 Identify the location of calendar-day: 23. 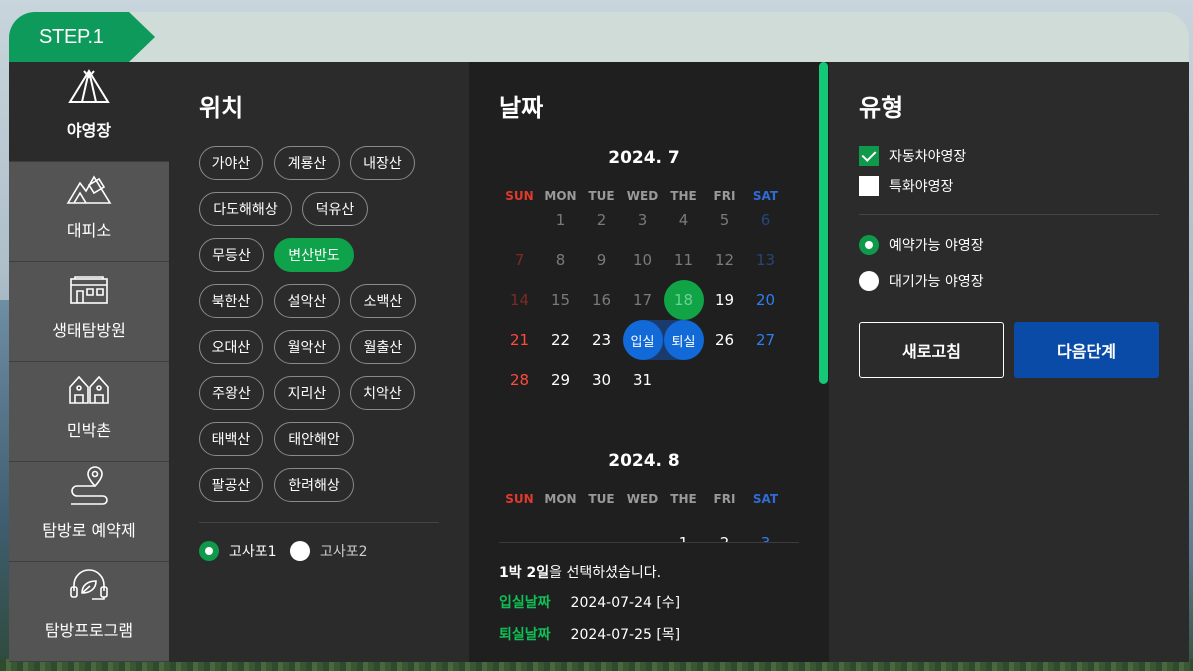
(601, 340).